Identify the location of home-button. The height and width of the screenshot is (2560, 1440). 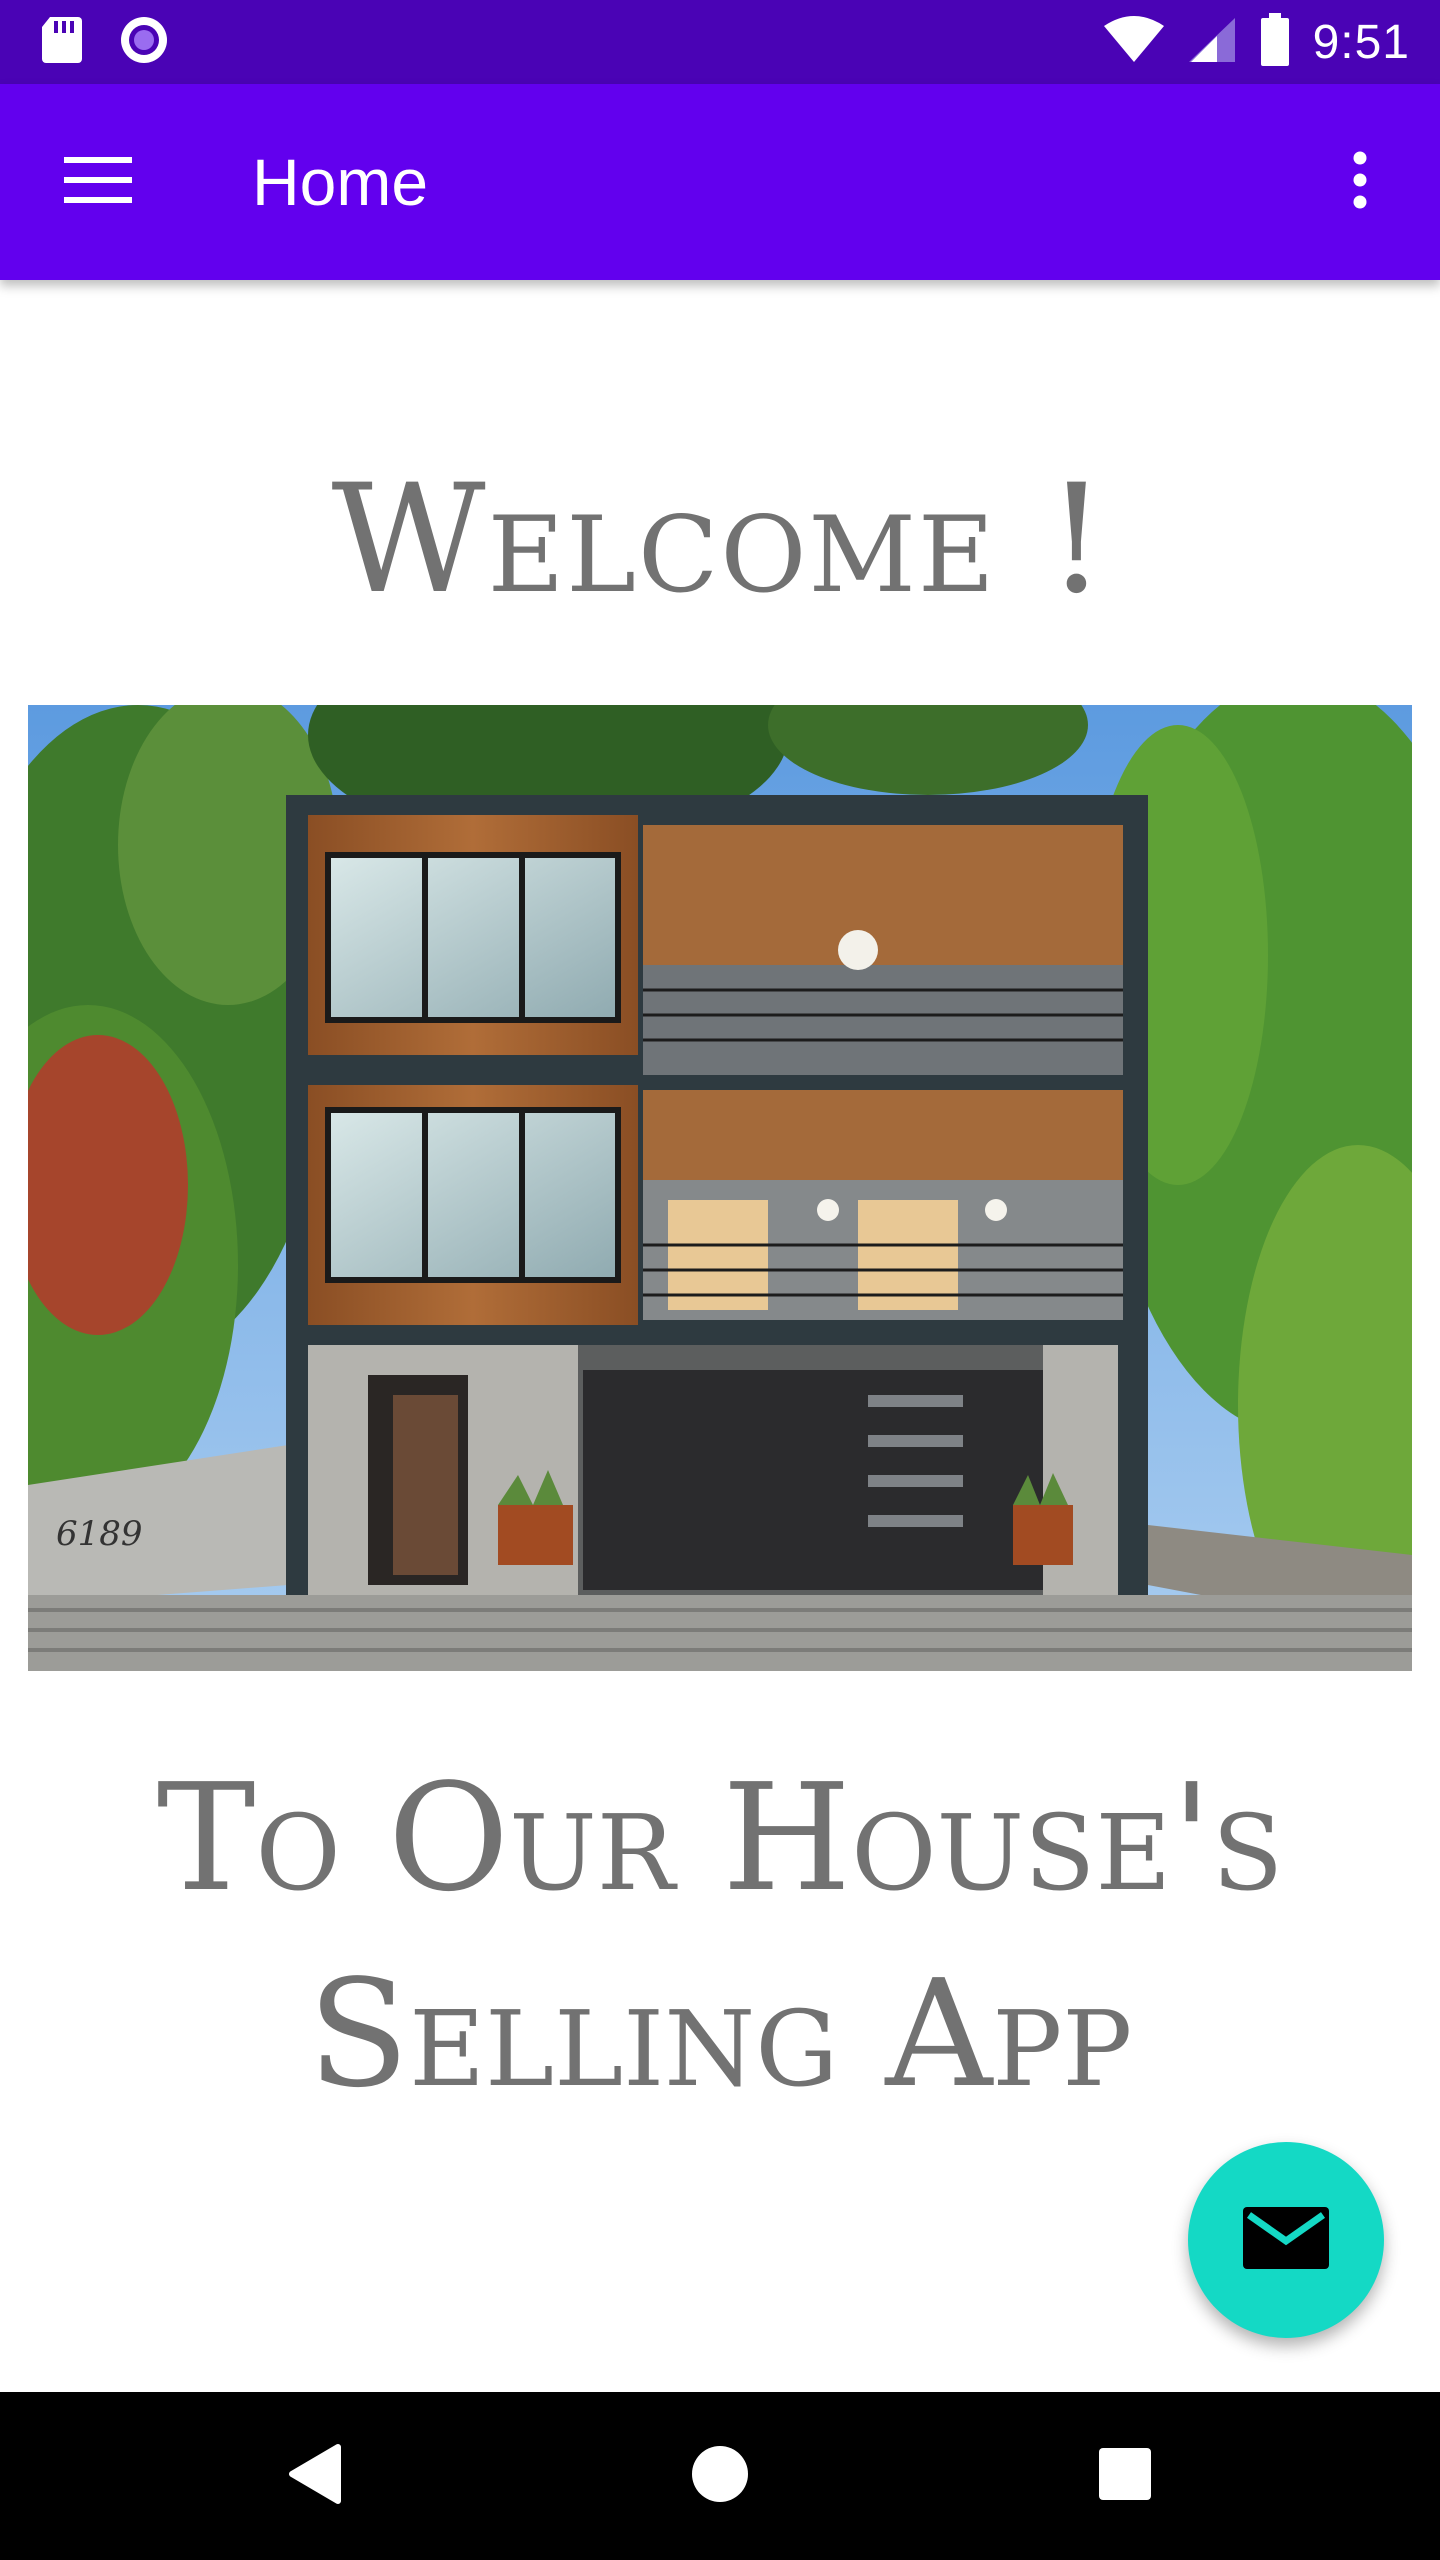
(720, 2476).